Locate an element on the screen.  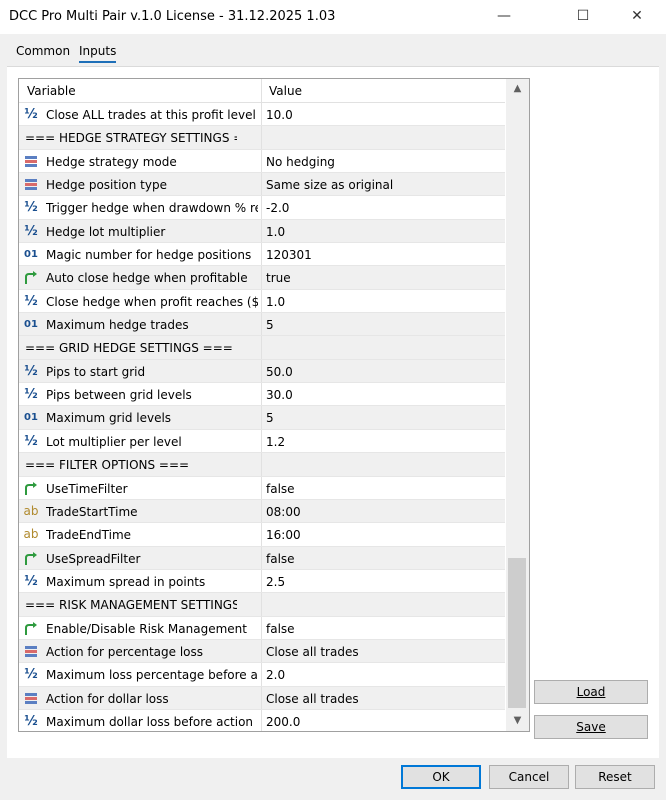
variable-name: Action for dollar loss is located at coordinates (107, 698).